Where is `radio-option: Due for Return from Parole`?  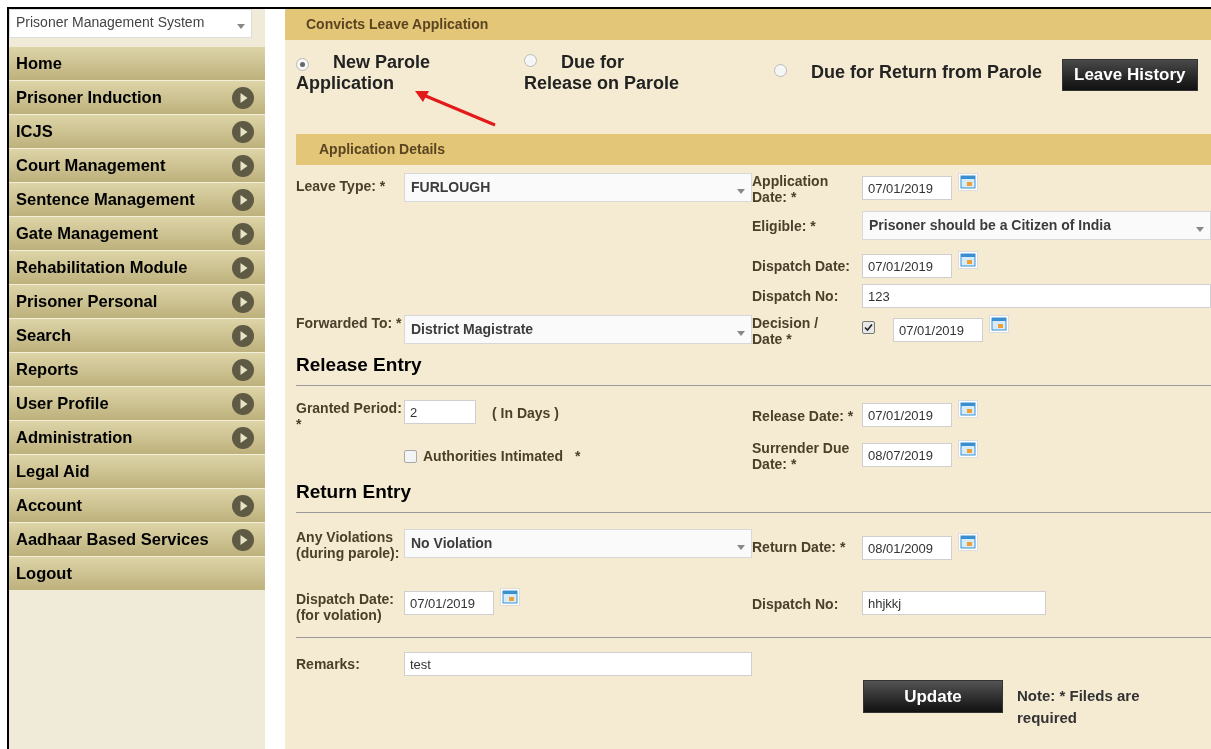 radio-option: Due for Return from Parole is located at coordinates (908, 72).